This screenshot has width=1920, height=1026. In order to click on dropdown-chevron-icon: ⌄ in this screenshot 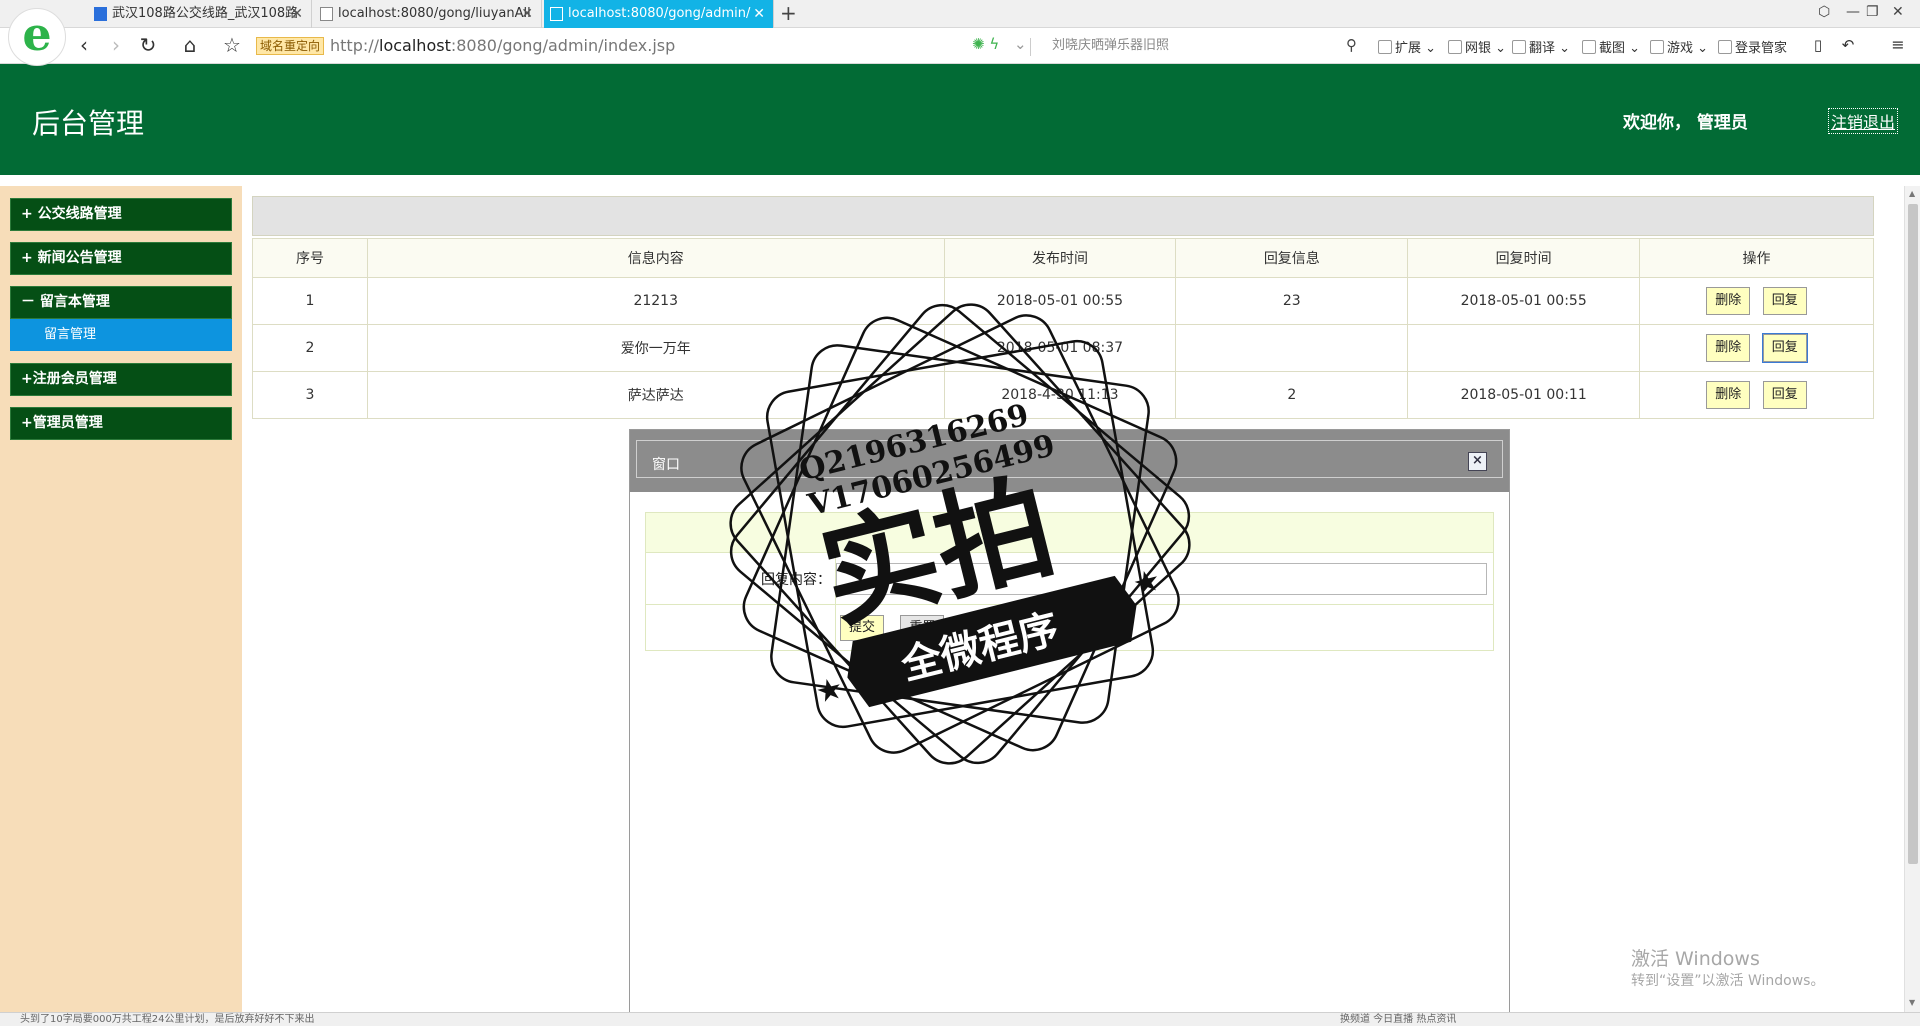, I will do `click(1020, 44)`.